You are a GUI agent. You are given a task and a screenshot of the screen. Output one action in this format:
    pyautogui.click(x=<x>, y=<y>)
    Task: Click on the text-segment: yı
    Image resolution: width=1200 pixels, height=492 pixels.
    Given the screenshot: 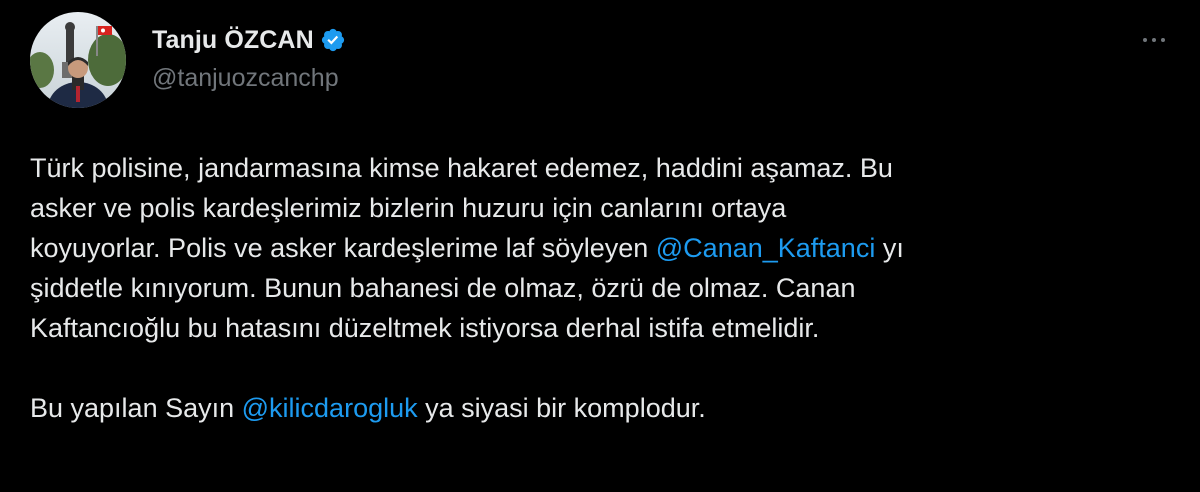 What is the action you would take?
    pyautogui.click(x=889, y=248)
    